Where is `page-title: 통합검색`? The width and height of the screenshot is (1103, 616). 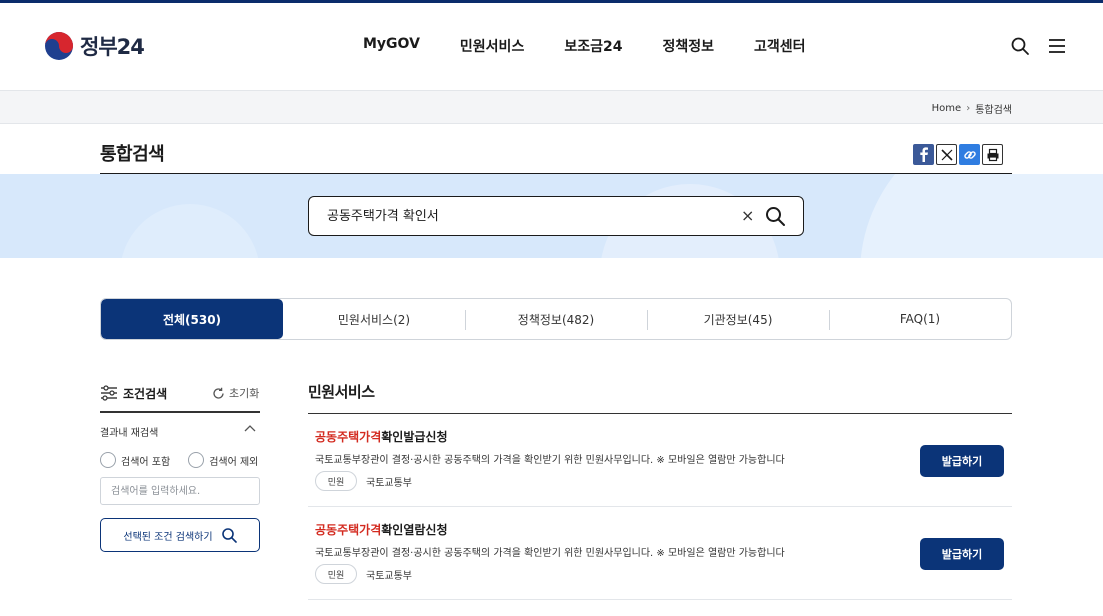 page-title: 통합검색 is located at coordinates (132, 154).